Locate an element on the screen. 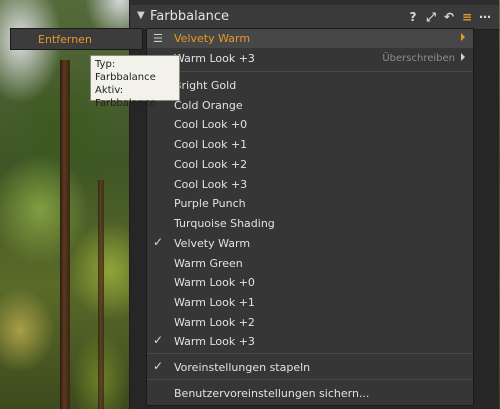  remove-label: Entfernen is located at coordinates (65, 39).